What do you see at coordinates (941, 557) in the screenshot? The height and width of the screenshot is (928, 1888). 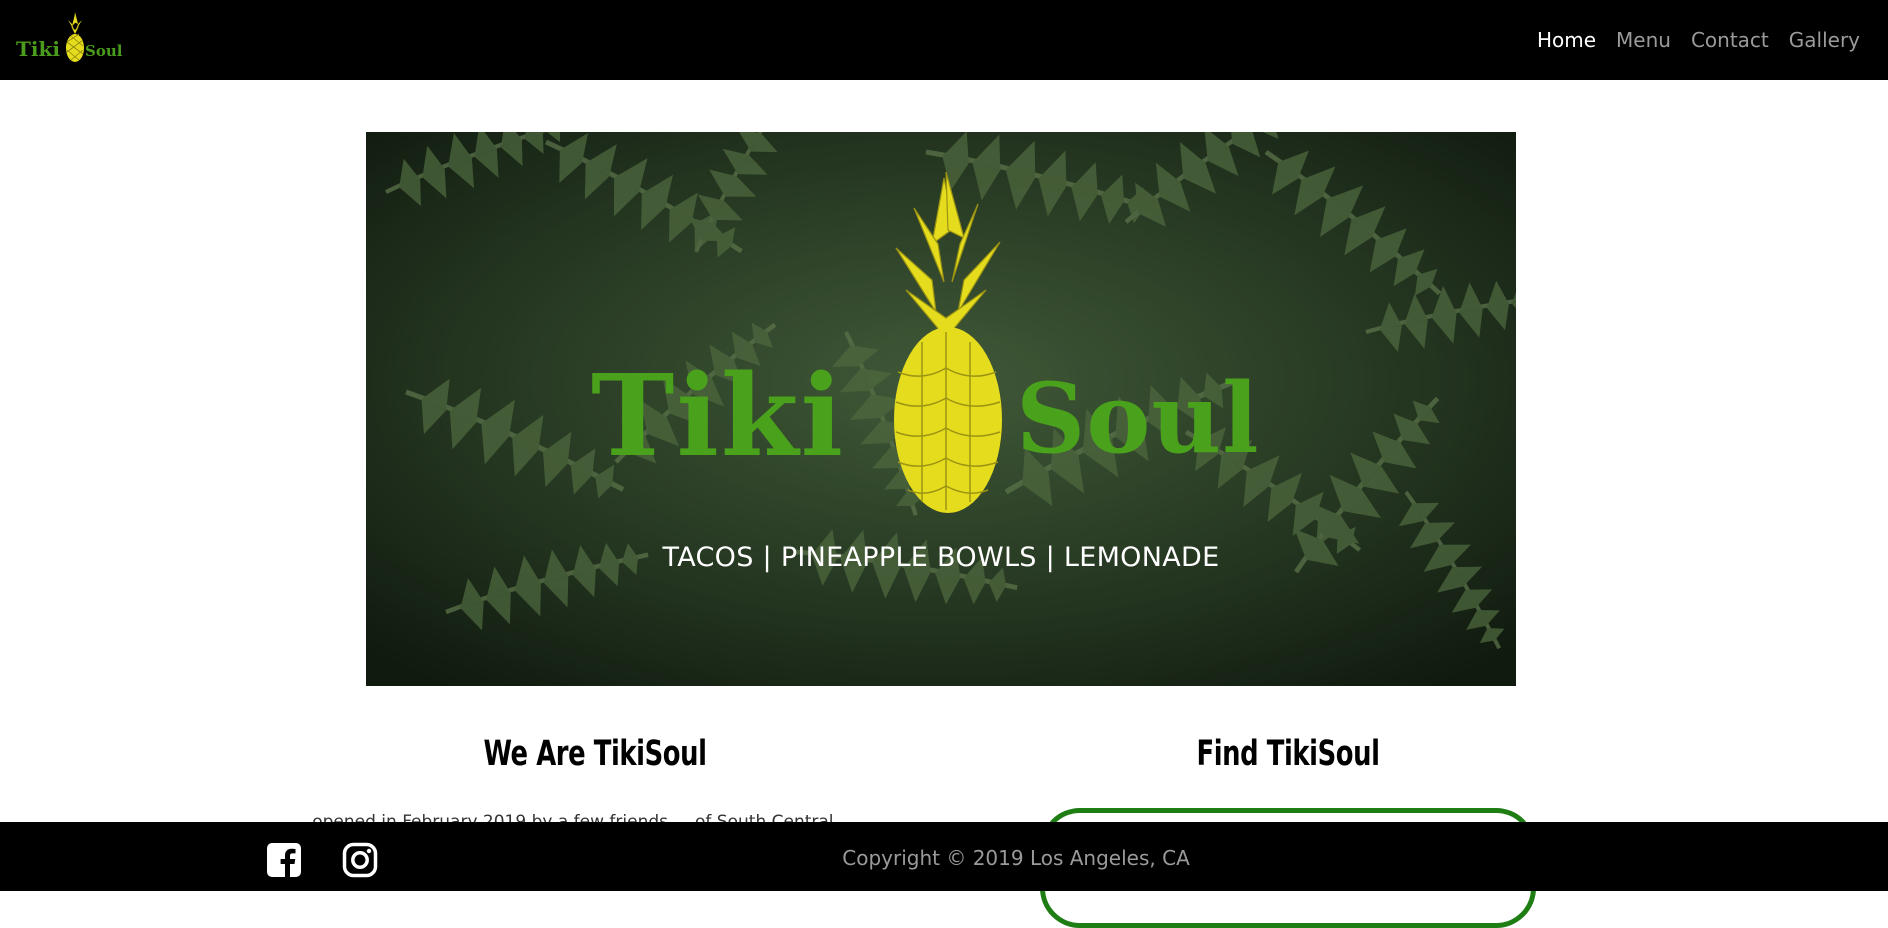 I see `hero-tagline: TACOS | PINEAPPLE BOWLS | LEMONADE` at bounding box center [941, 557].